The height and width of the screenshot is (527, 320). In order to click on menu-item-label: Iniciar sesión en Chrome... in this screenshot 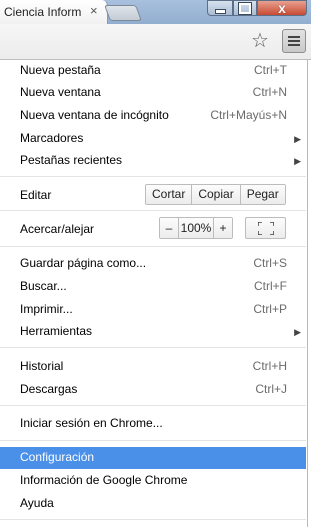, I will do `click(91, 423)`.